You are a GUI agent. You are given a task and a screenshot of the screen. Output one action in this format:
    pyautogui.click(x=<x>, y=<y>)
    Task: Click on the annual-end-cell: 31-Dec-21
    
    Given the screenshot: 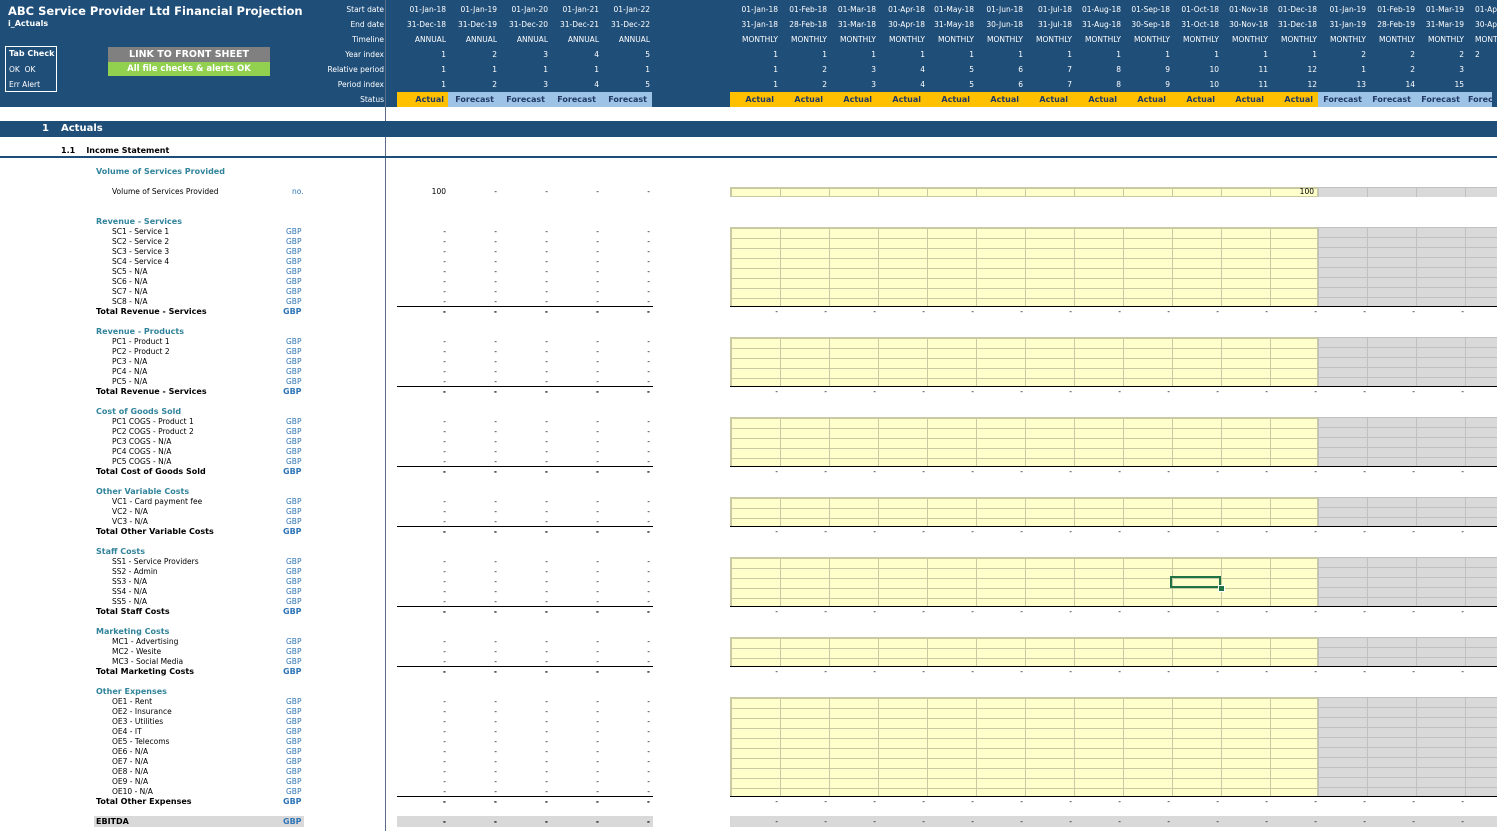 What is the action you would take?
    pyautogui.click(x=579, y=24)
    